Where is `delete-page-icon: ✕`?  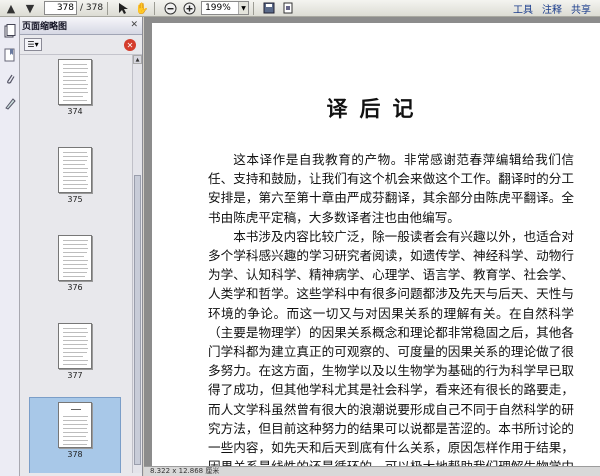 delete-page-icon: ✕ is located at coordinates (130, 45).